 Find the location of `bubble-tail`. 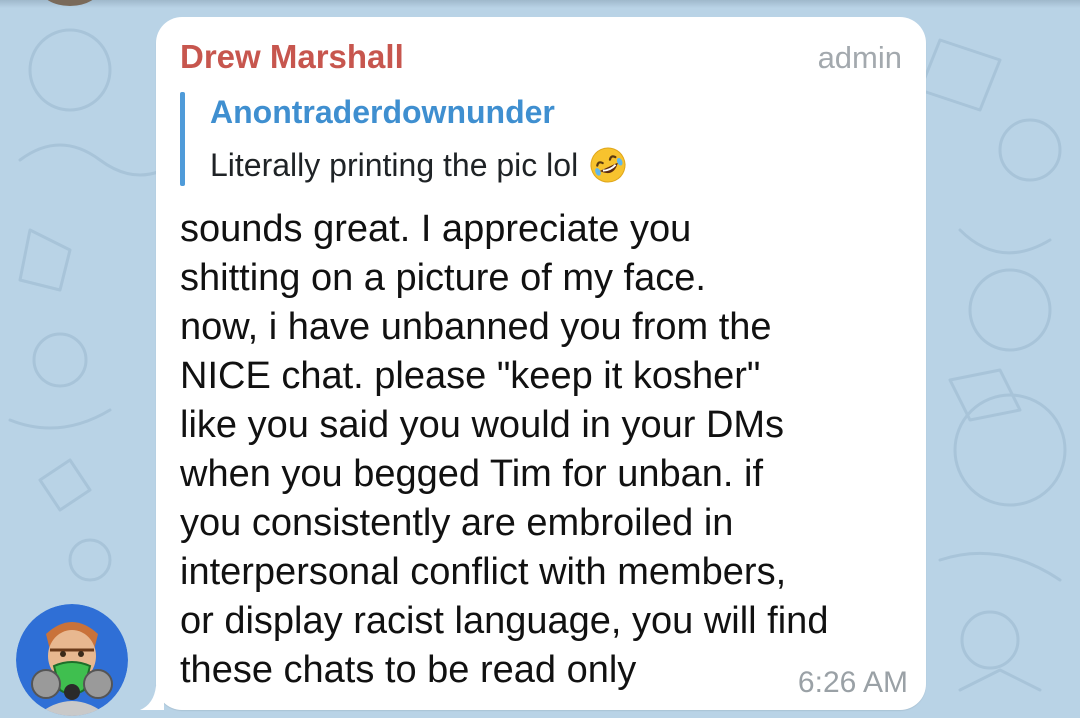

bubble-tail is located at coordinates (152, 698).